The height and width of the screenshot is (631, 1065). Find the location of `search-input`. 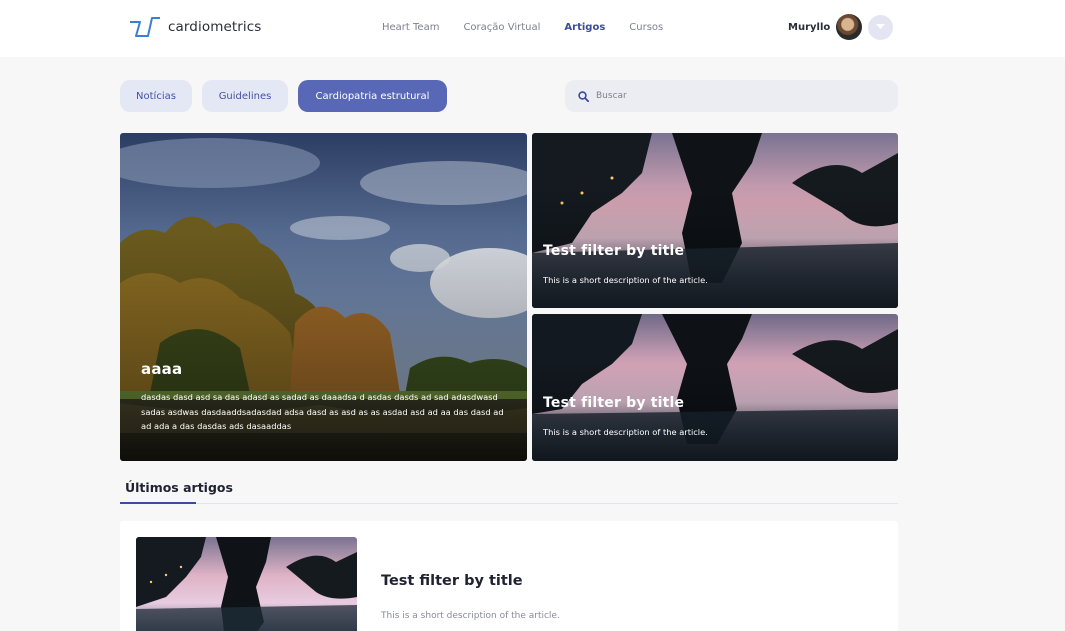

search-input is located at coordinates (736, 96).